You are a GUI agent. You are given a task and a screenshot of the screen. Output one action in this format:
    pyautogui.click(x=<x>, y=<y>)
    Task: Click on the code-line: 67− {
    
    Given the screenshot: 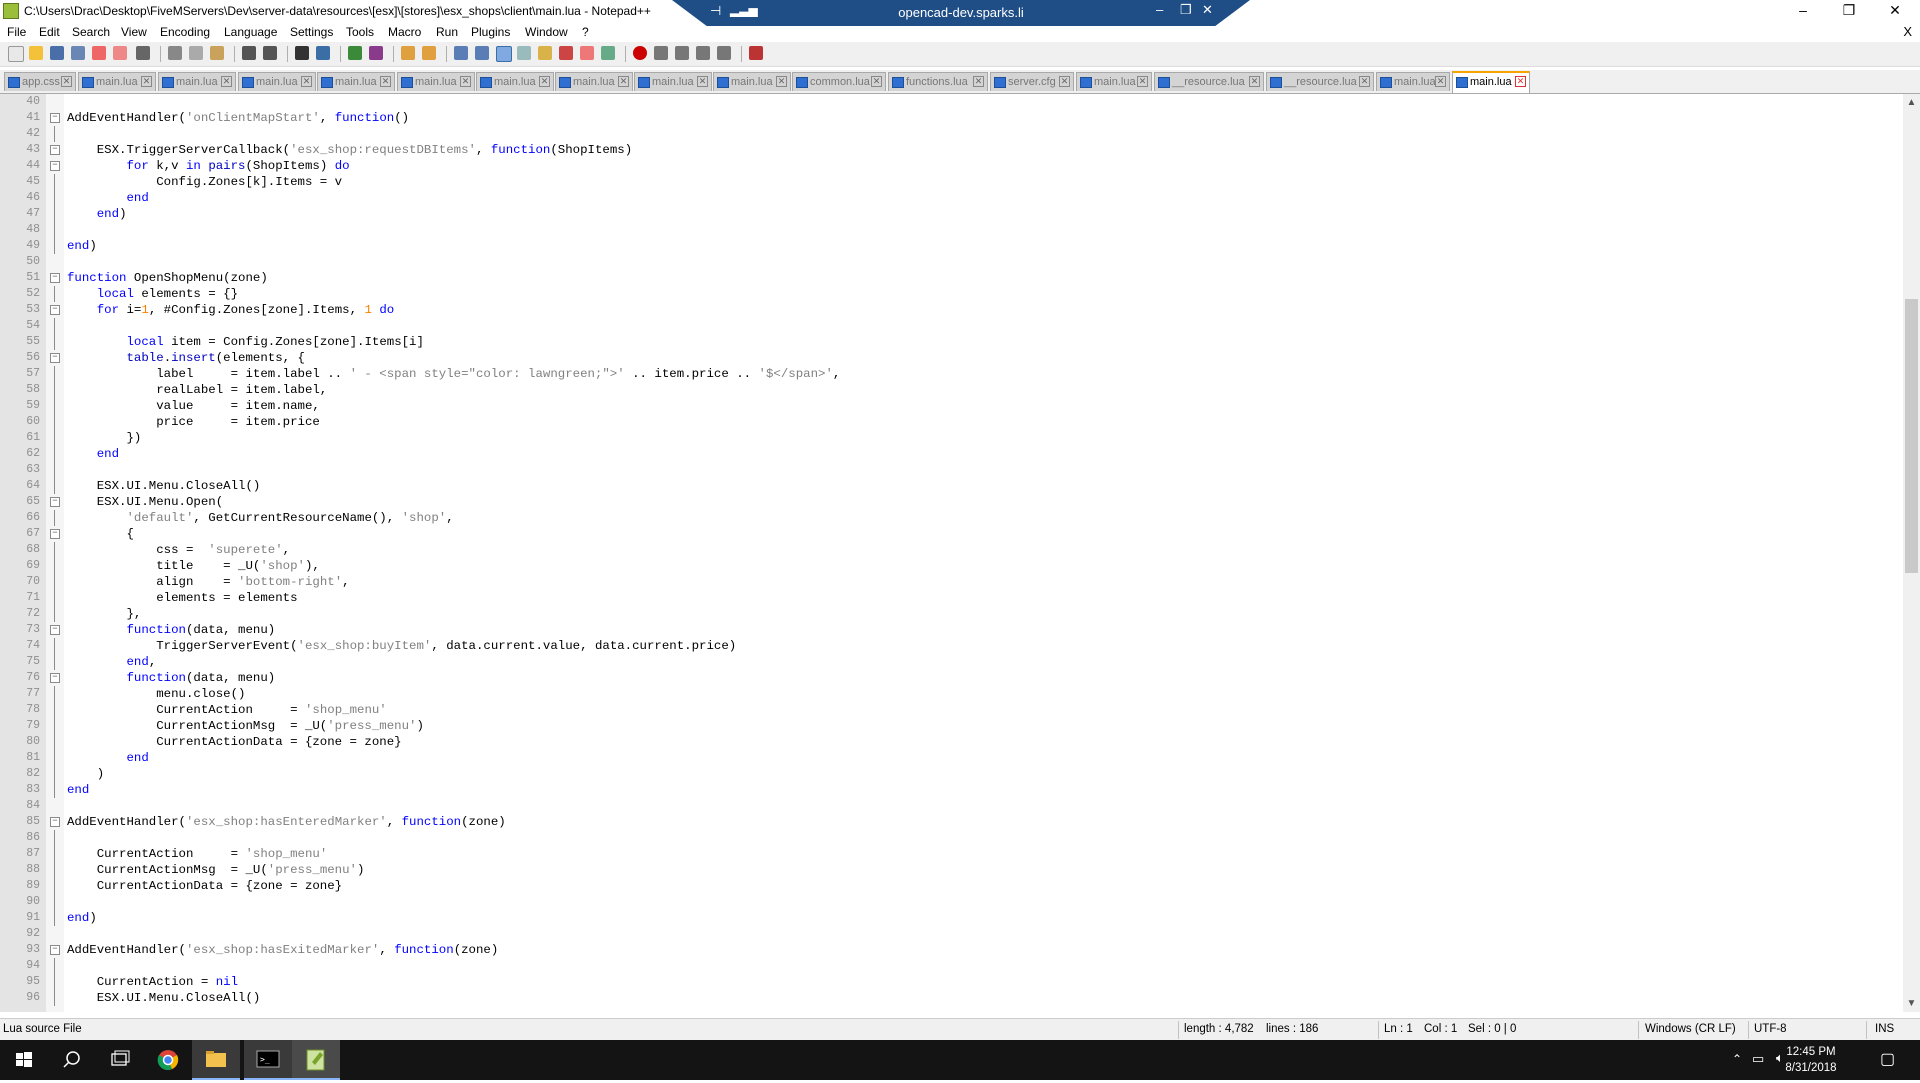 What is the action you would take?
    pyautogui.click(x=951, y=534)
    